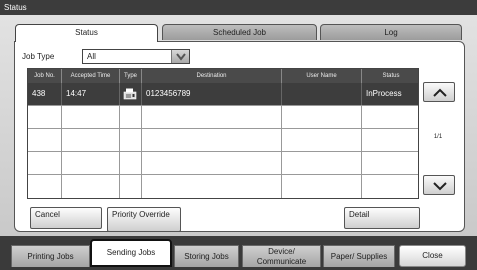 The width and height of the screenshot is (477, 270). Describe the element at coordinates (432, 256) in the screenshot. I see `close-button: Close` at that location.